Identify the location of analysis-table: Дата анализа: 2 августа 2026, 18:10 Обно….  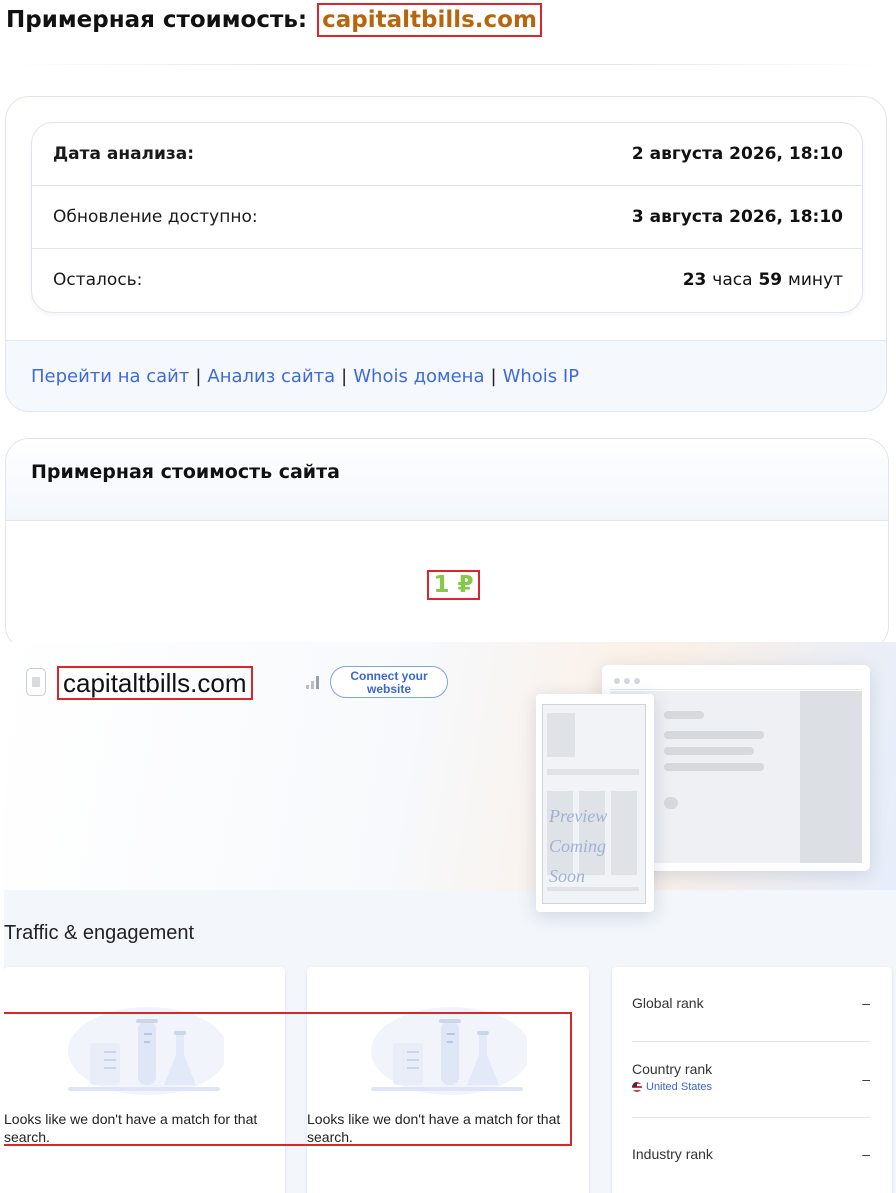
(447, 217).